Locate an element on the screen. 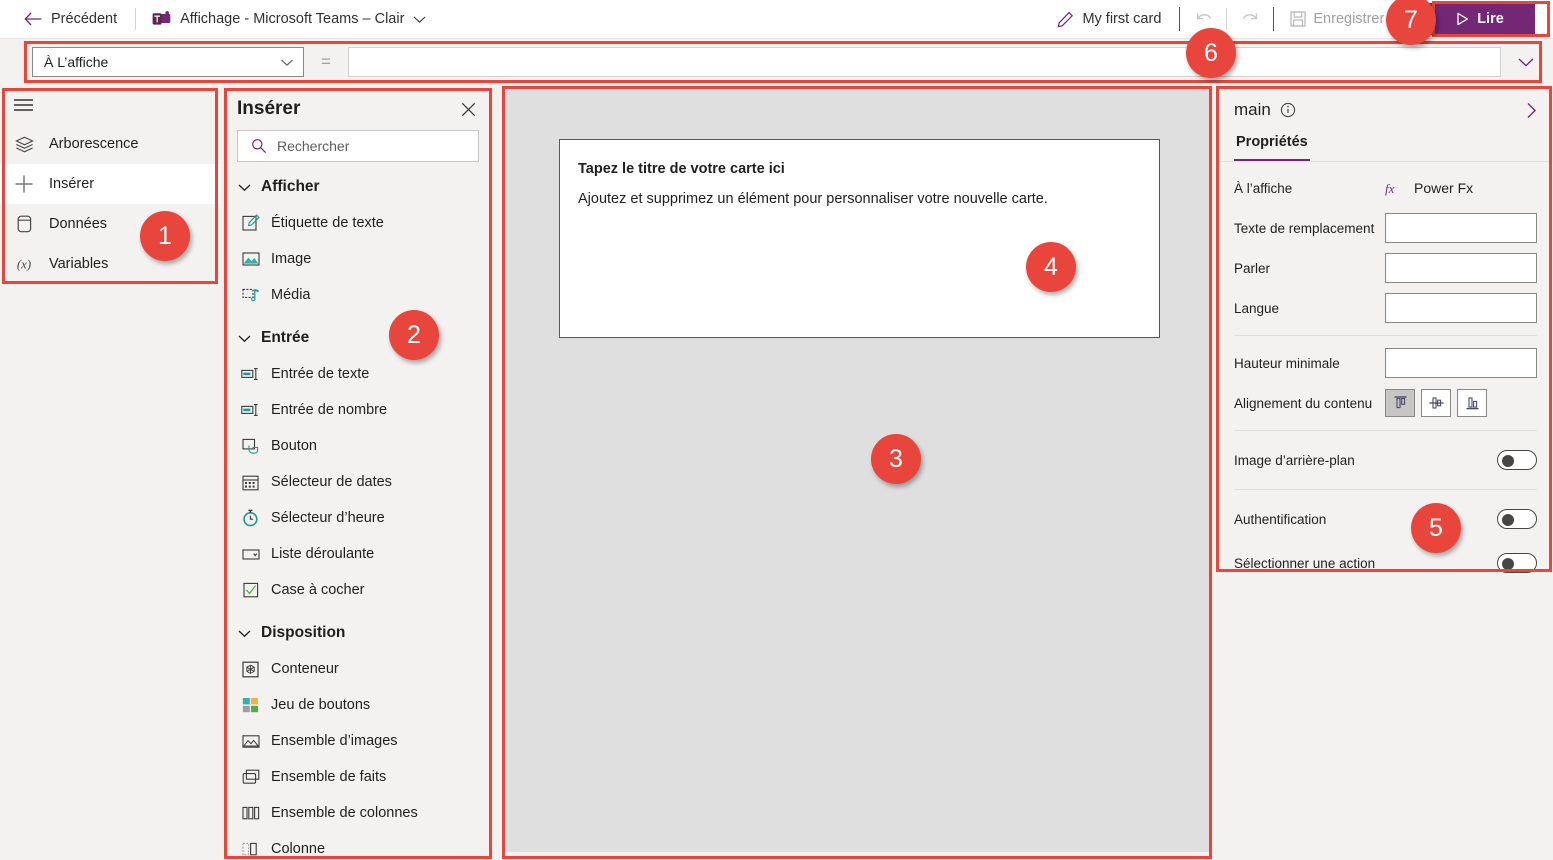 The height and width of the screenshot is (860, 1553). image-set-icon is located at coordinates (250, 741).